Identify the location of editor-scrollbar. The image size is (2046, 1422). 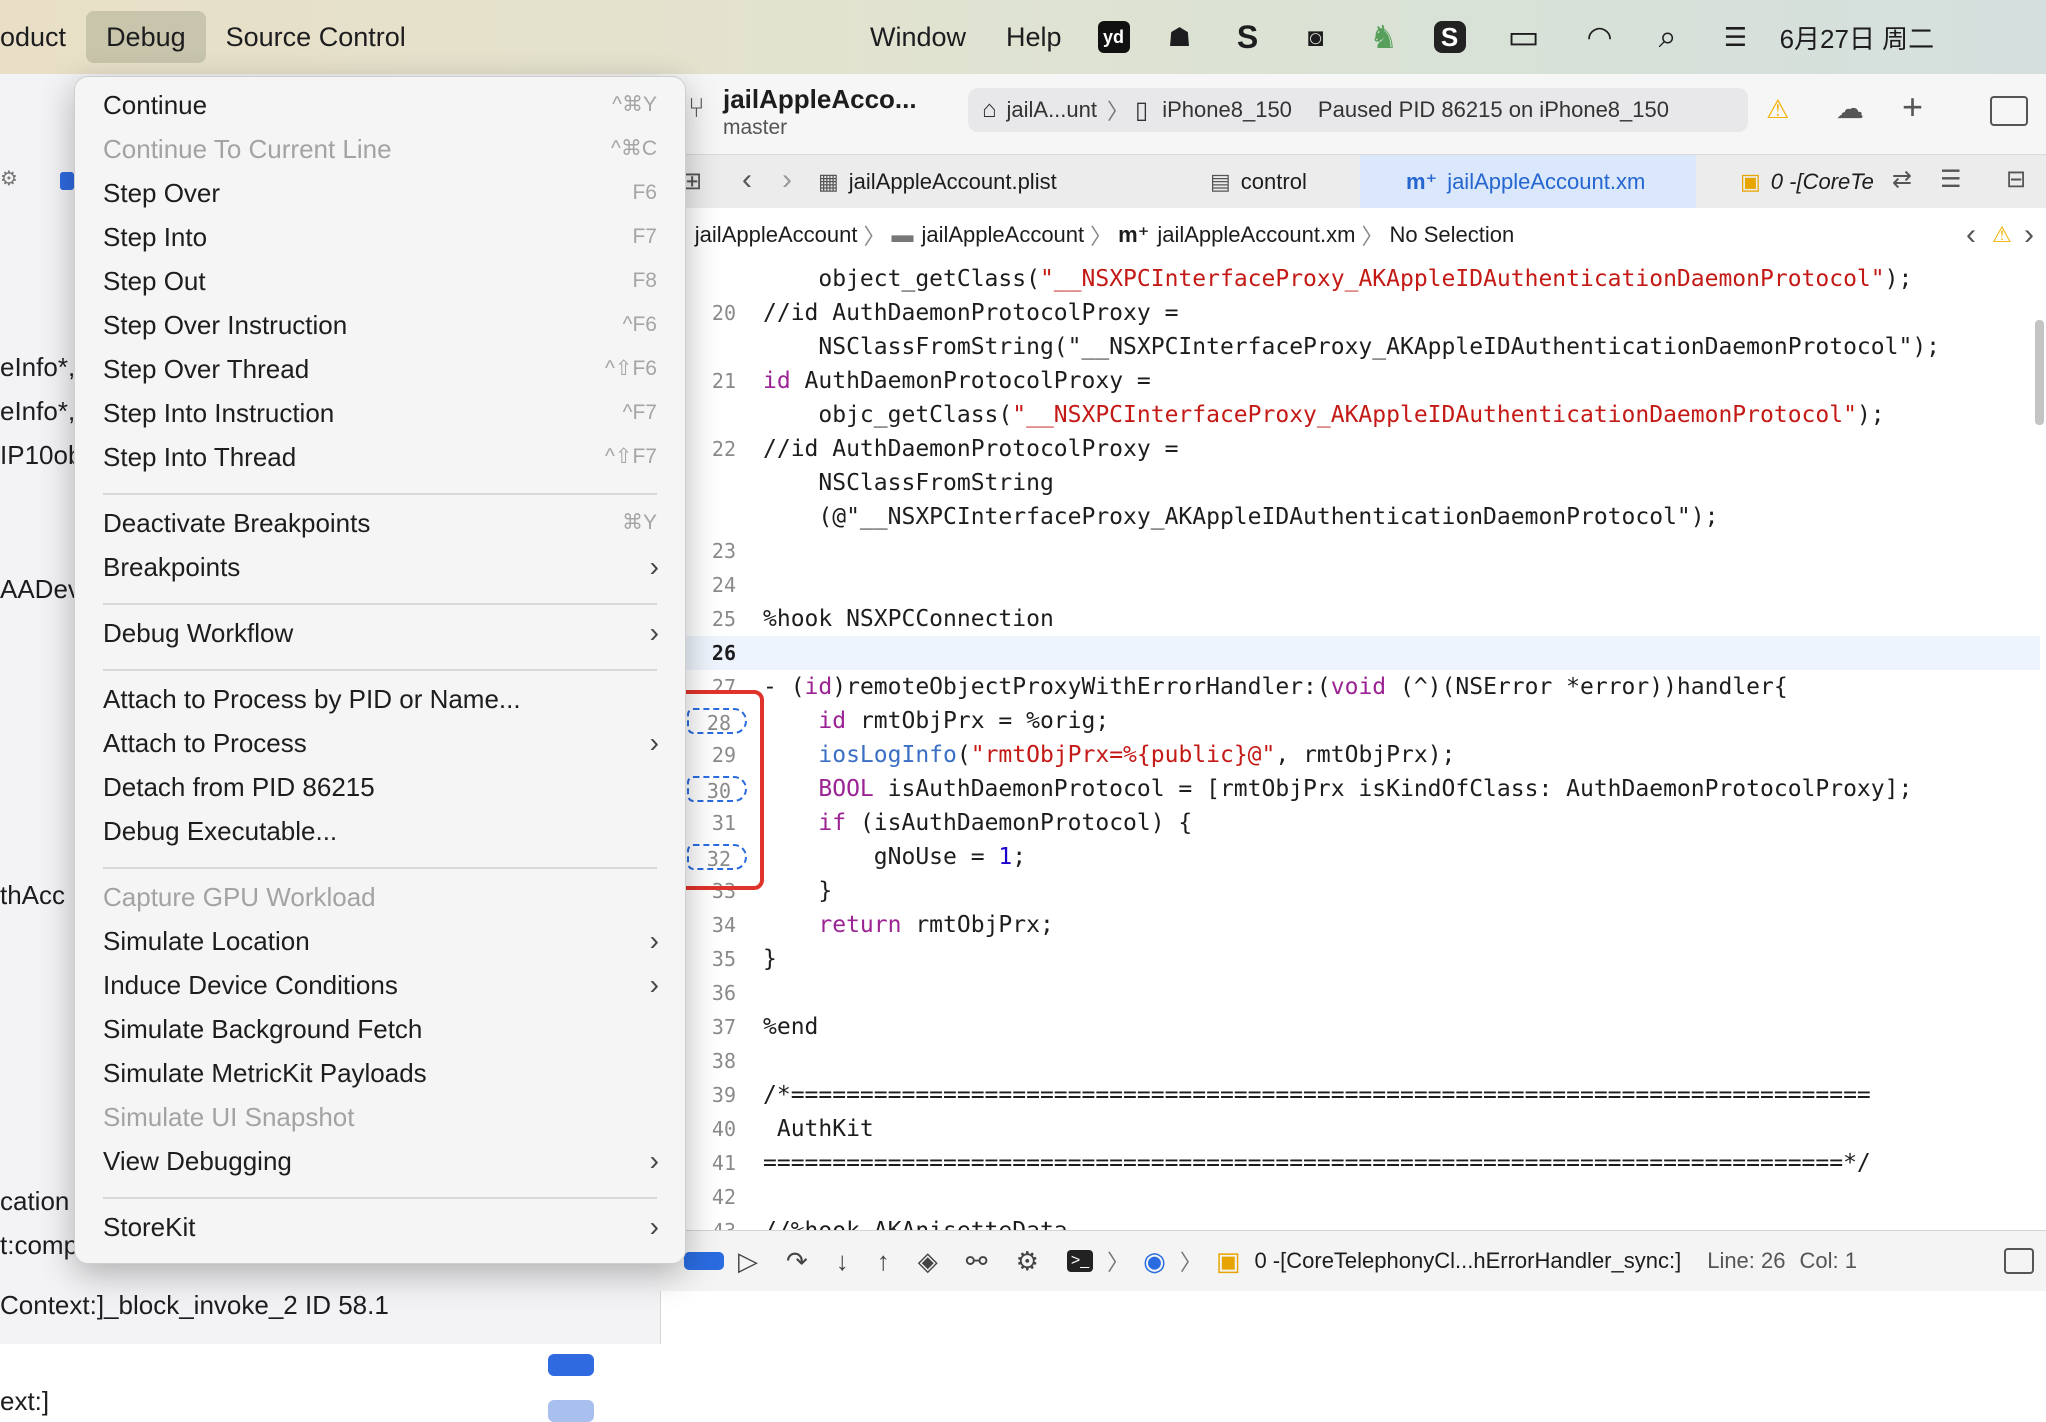
(2039, 372).